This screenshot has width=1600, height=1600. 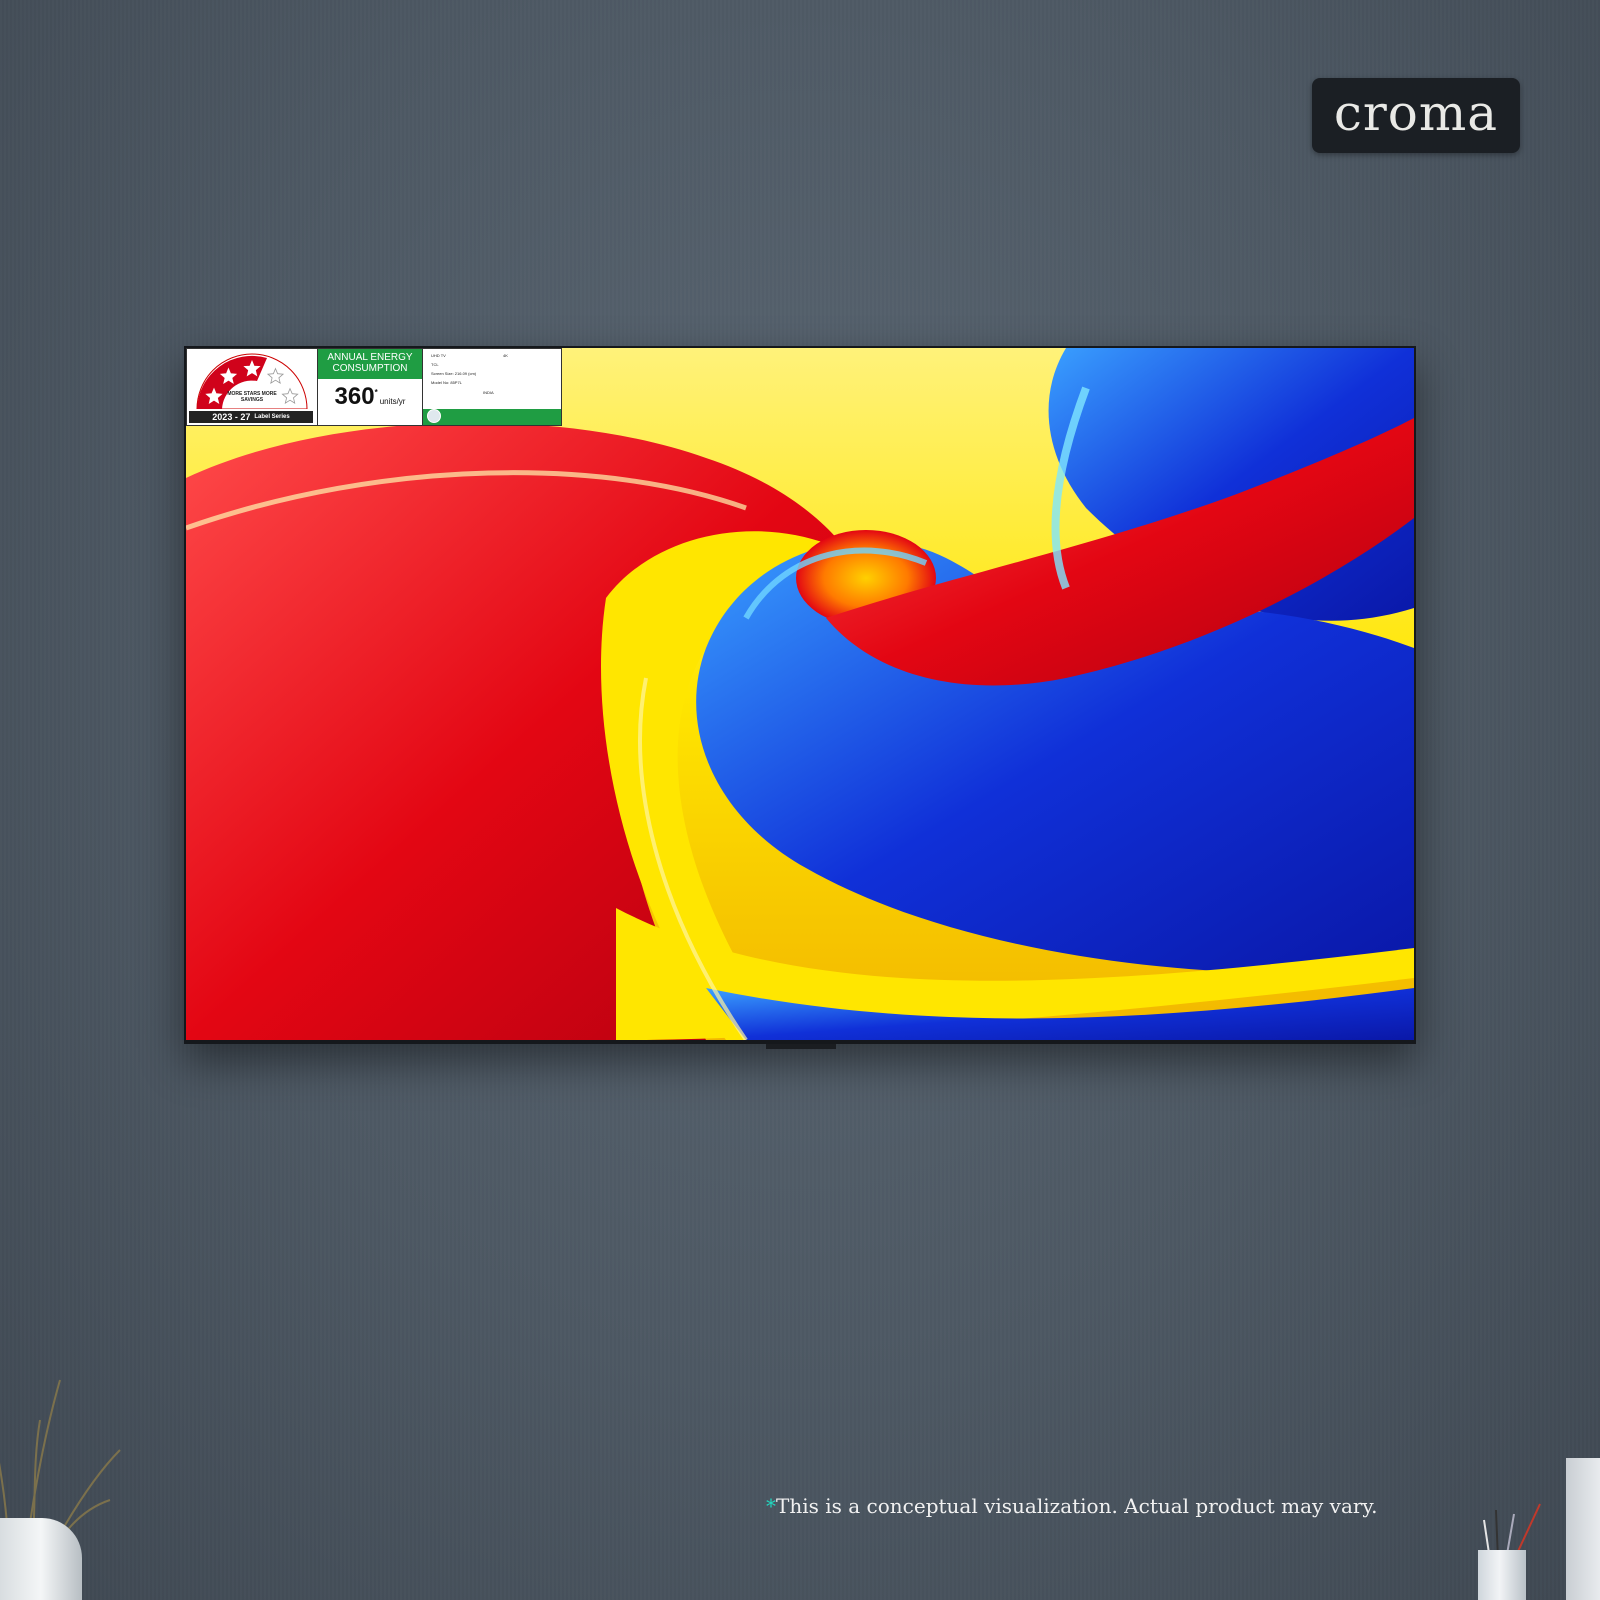 What do you see at coordinates (771, 1506) in the screenshot?
I see `disclaimer-asterisk: *` at bounding box center [771, 1506].